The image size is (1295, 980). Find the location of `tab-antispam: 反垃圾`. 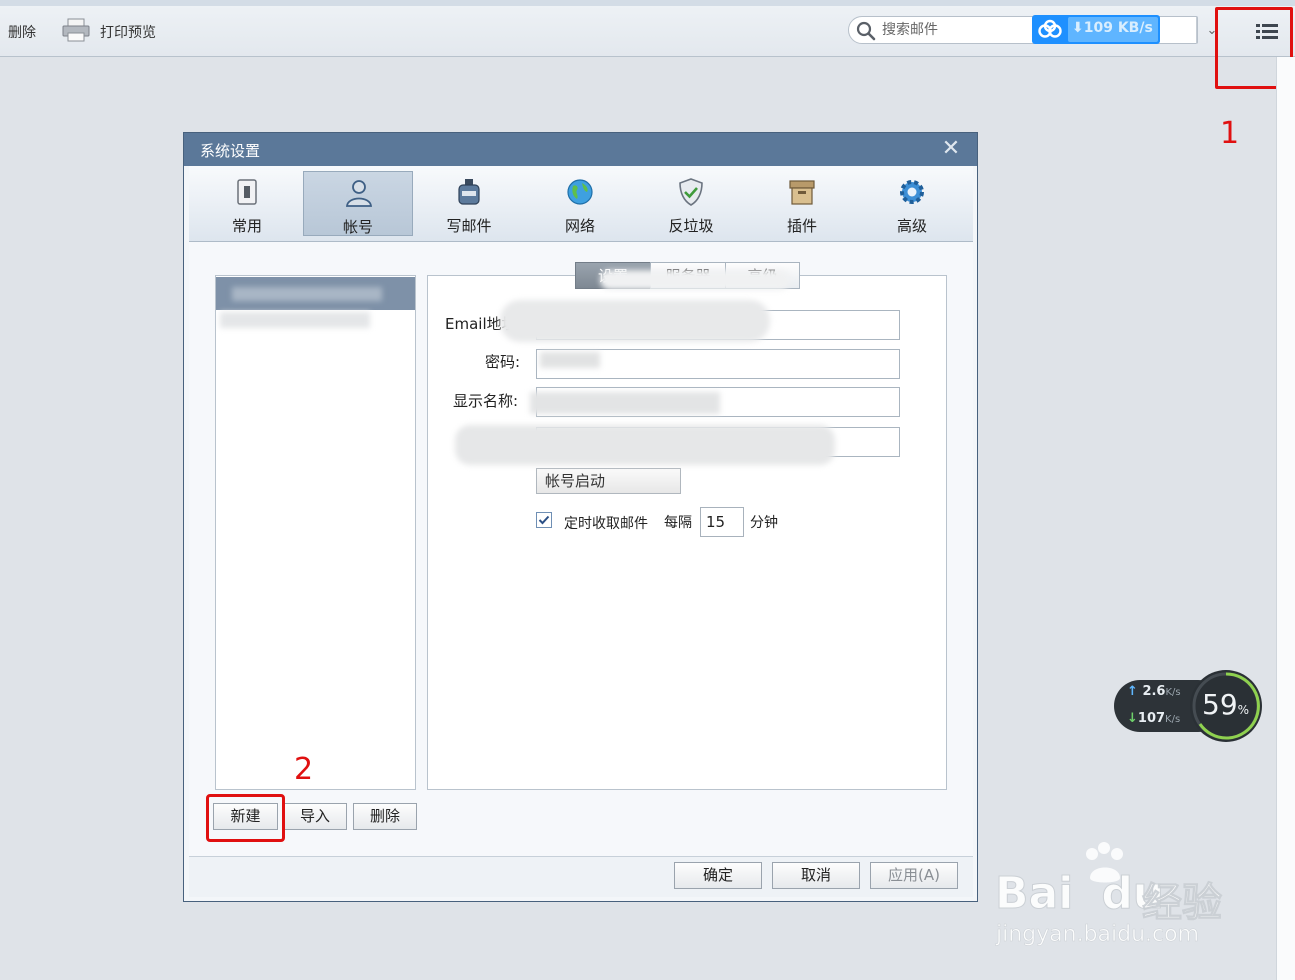

tab-antispam: 反垃圾 is located at coordinates (691, 203).